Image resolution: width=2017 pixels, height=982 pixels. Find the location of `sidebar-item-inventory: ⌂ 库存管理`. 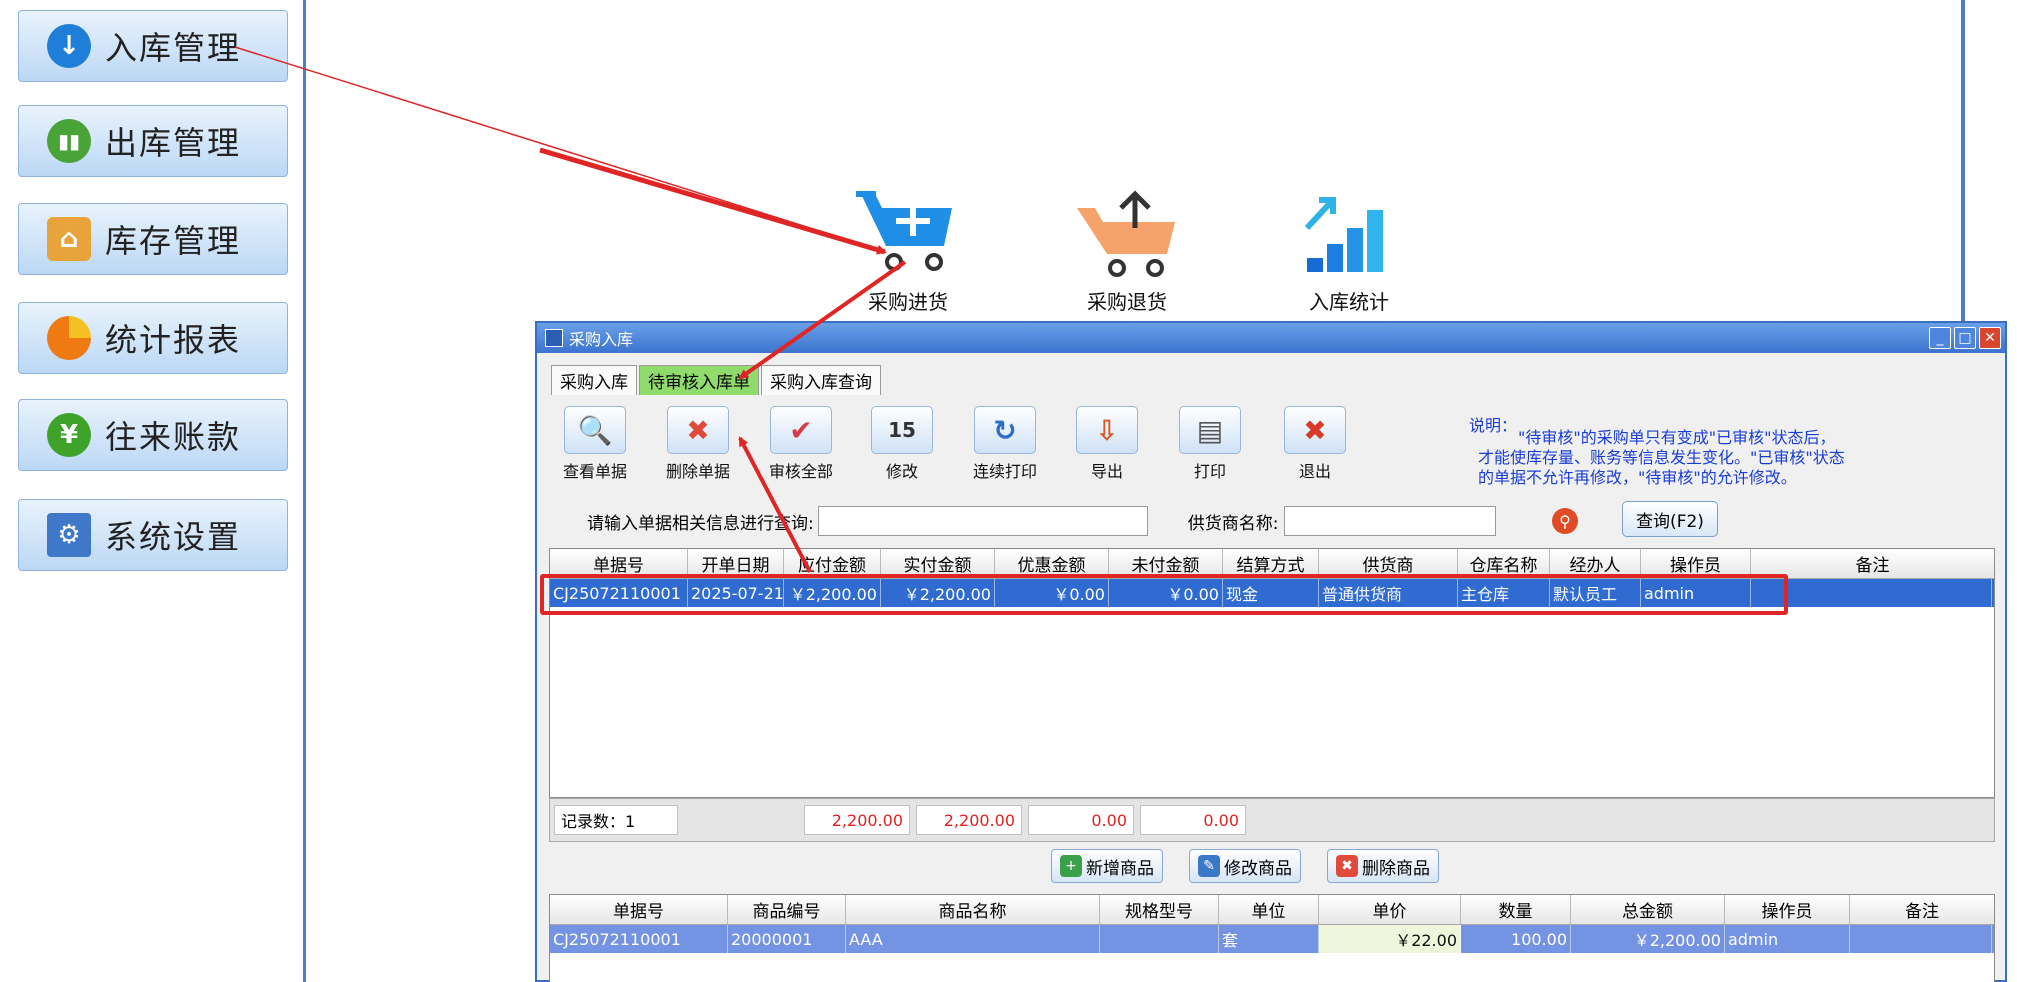

sidebar-item-inventory: ⌂ 库存管理 is located at coordinates (153, 239).